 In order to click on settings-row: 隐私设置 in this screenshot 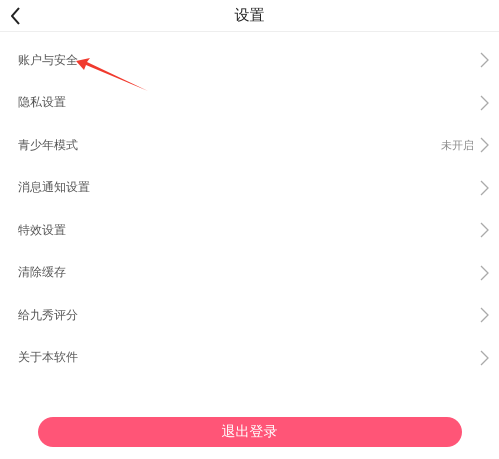, I will do `click(249, 103)`.